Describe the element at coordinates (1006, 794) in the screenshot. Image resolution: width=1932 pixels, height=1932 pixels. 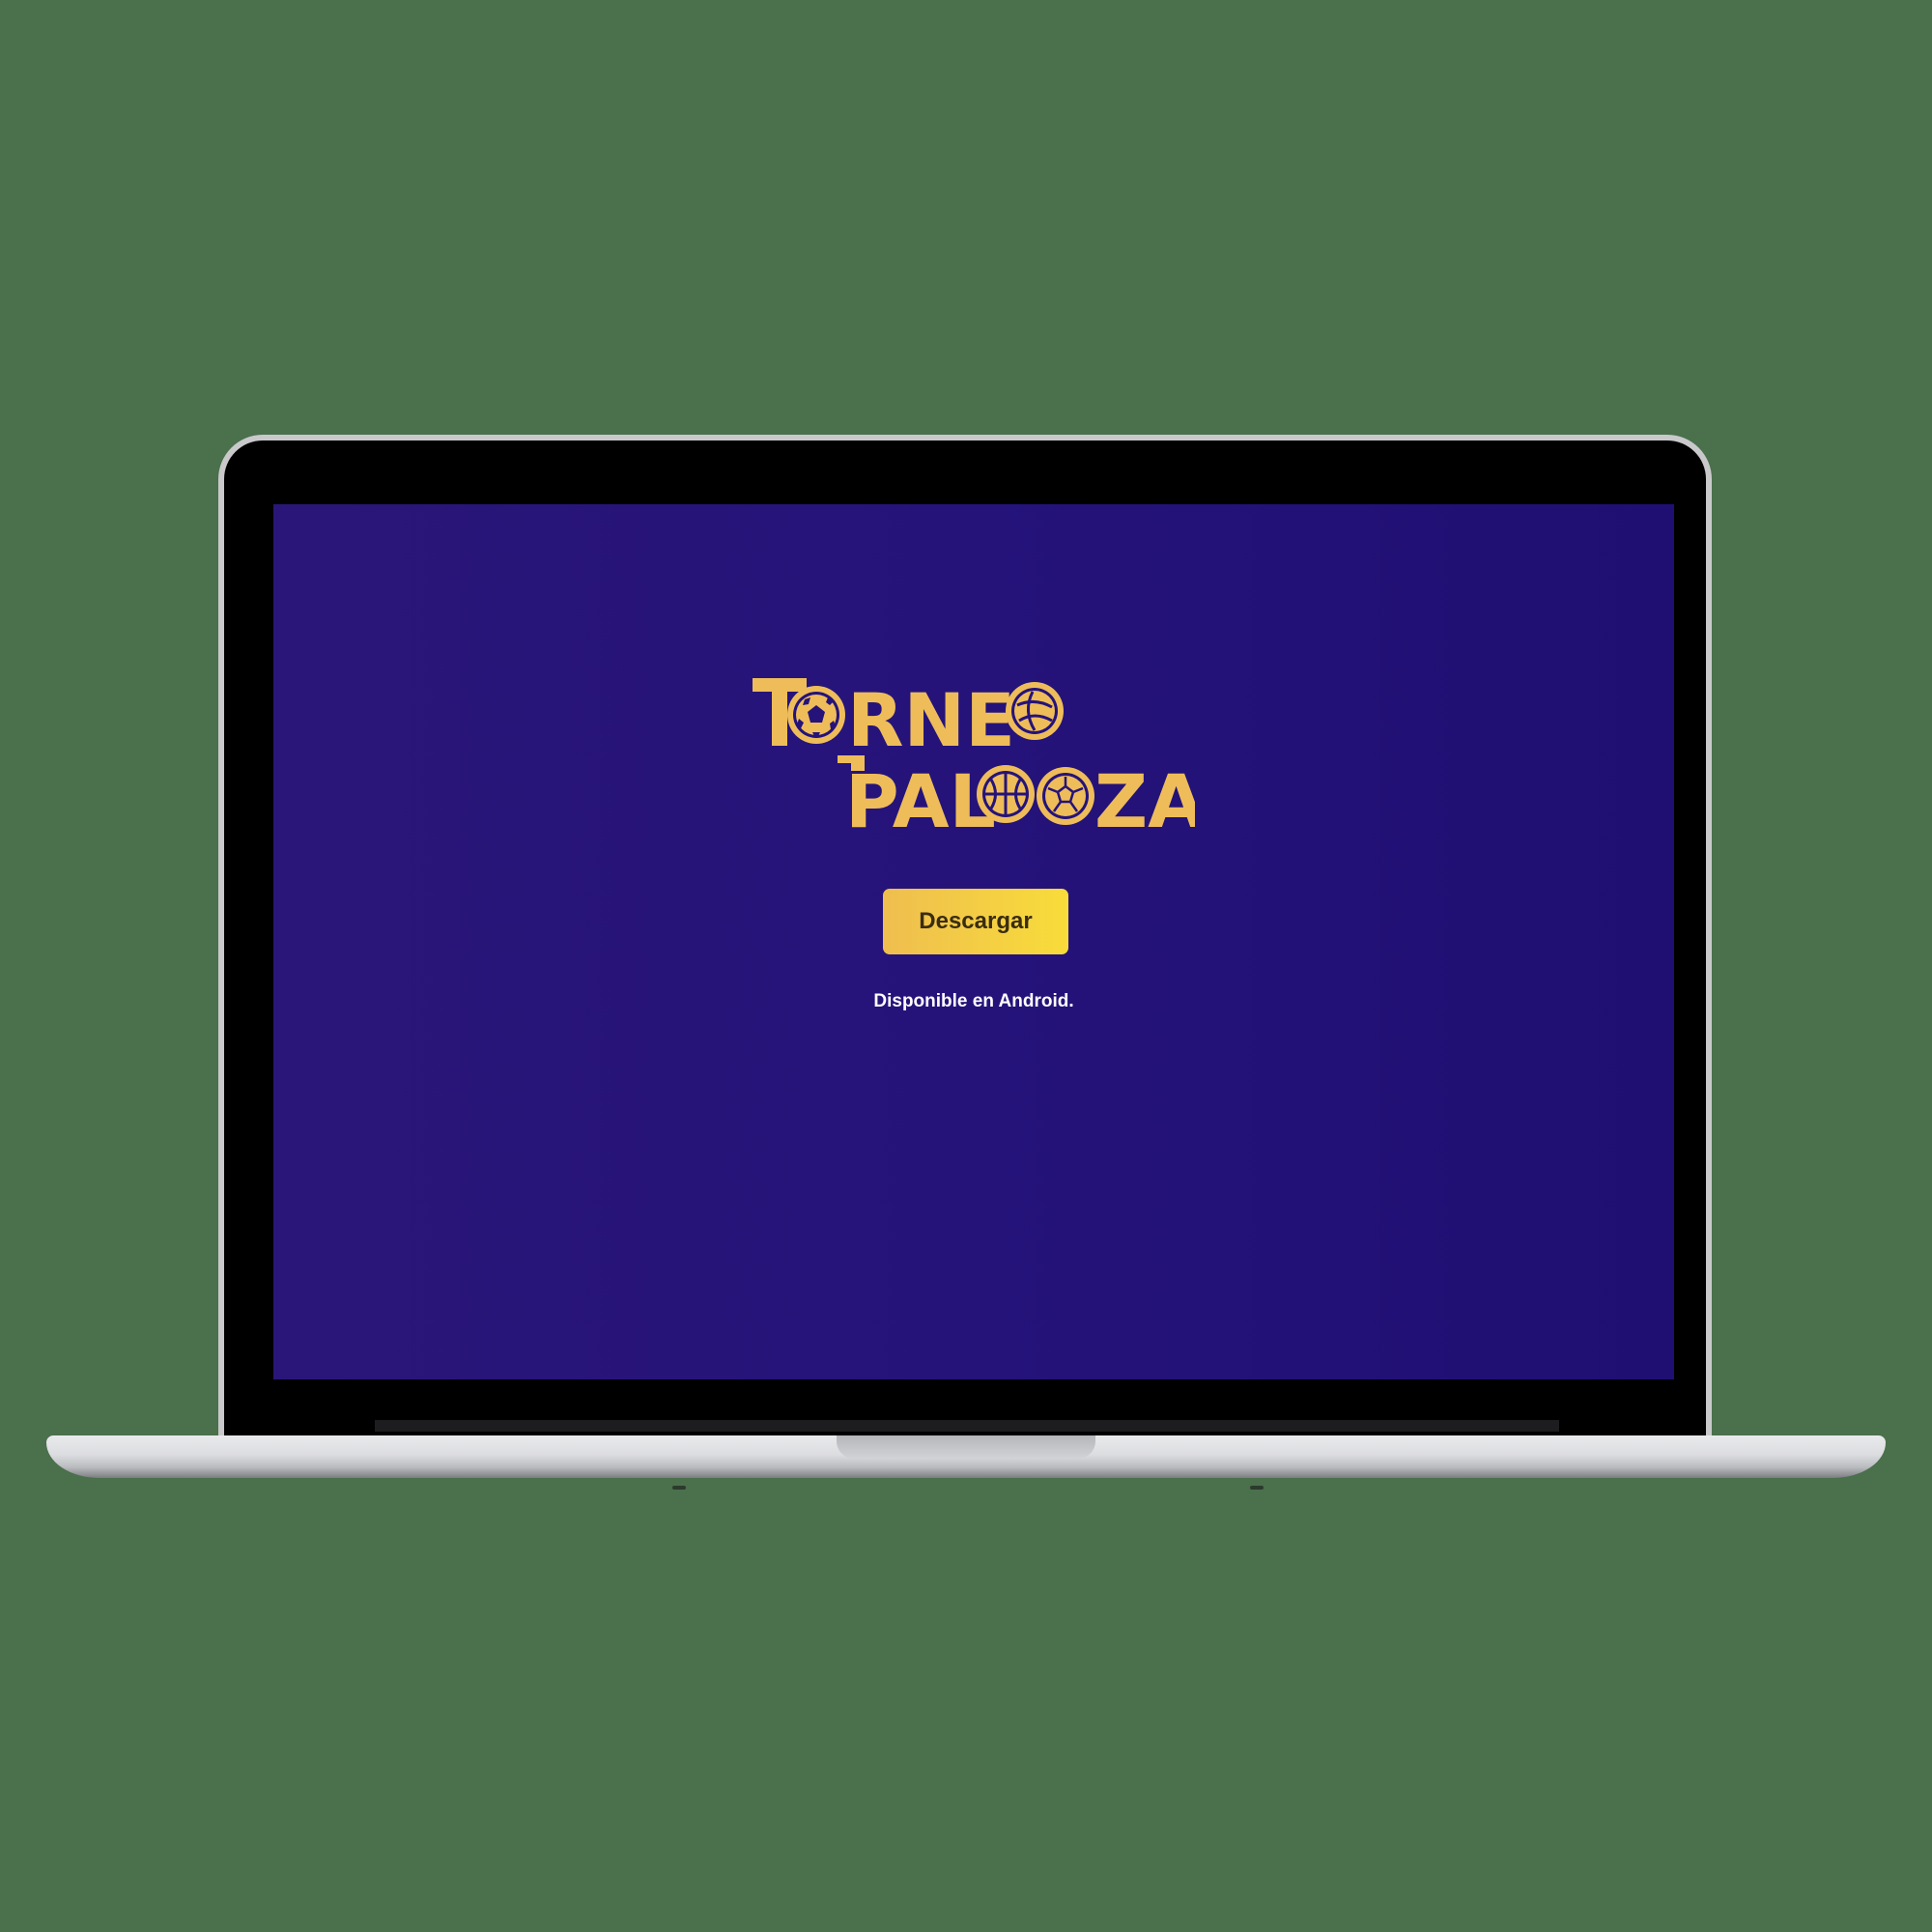
I see `basketball-icon` at that location.